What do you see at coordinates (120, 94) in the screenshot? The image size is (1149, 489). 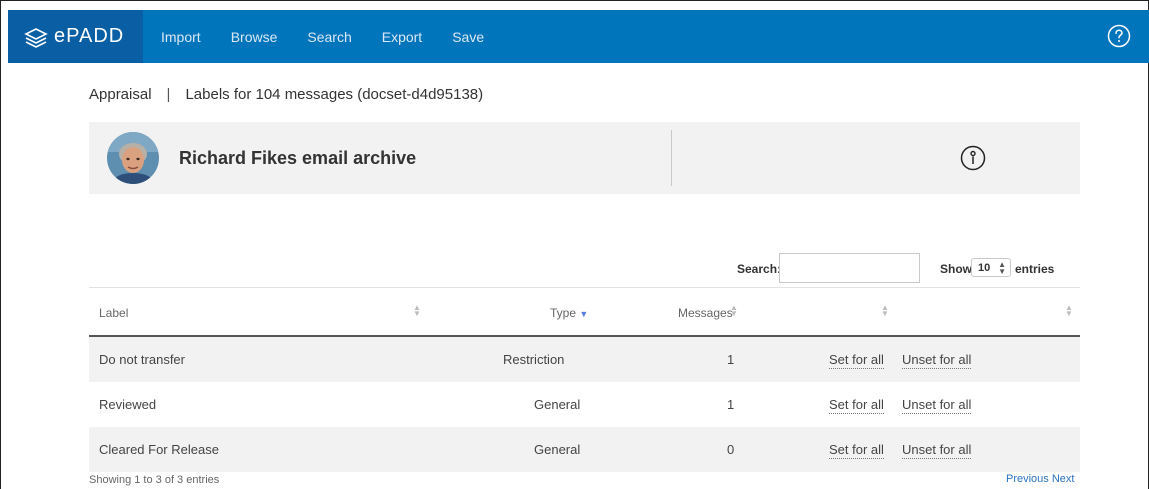 I see `breadcrumb-section: Appraisal` at bounding box center [120, 94].